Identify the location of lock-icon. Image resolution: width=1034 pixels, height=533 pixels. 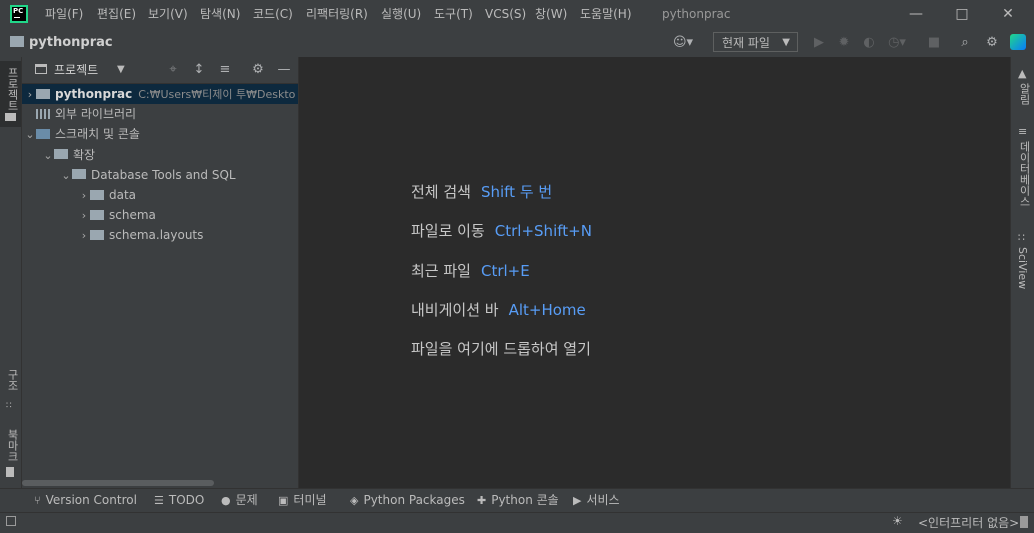
(1024, 522).